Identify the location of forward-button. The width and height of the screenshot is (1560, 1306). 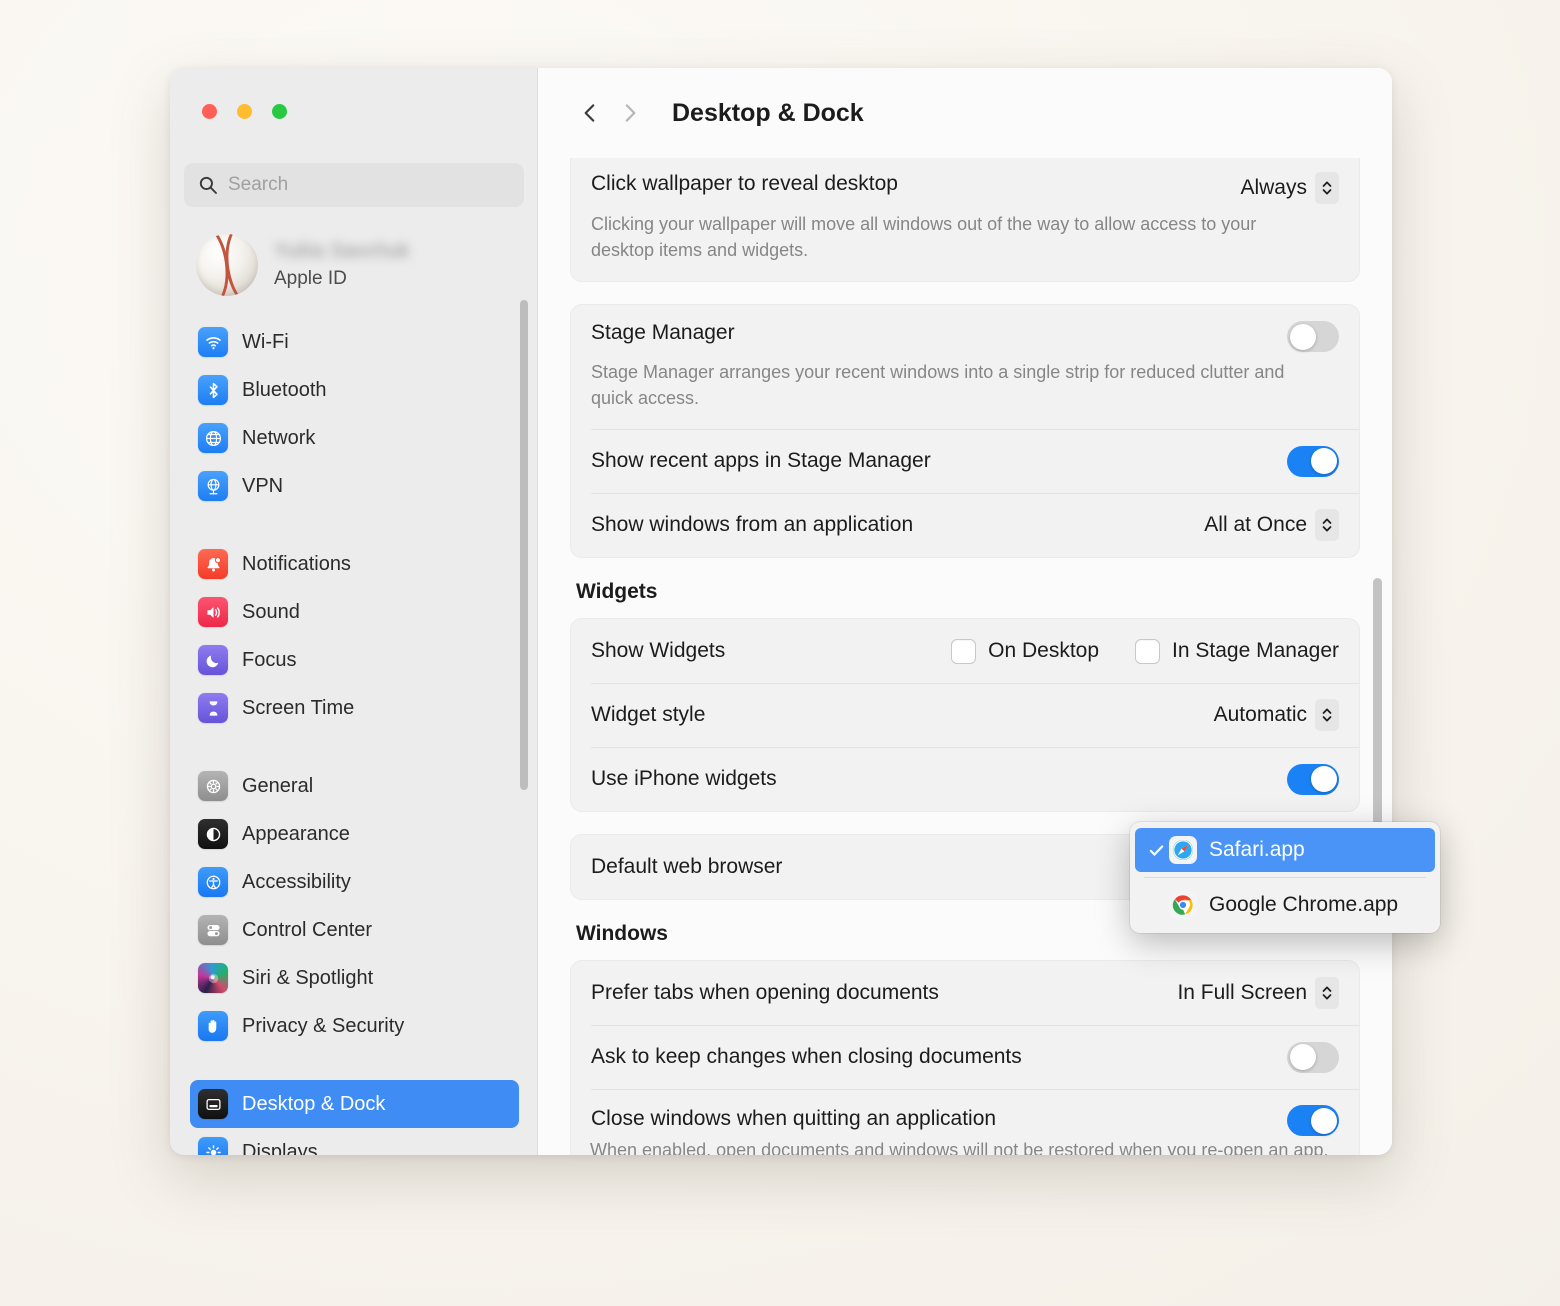
(630, 113).